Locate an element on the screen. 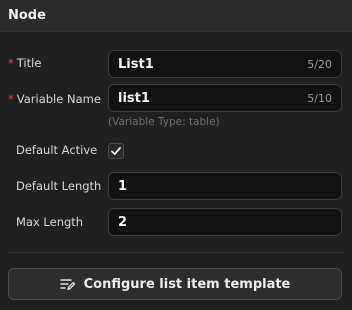  title-input: List1 5/20 is located at coordinates (225, 64).